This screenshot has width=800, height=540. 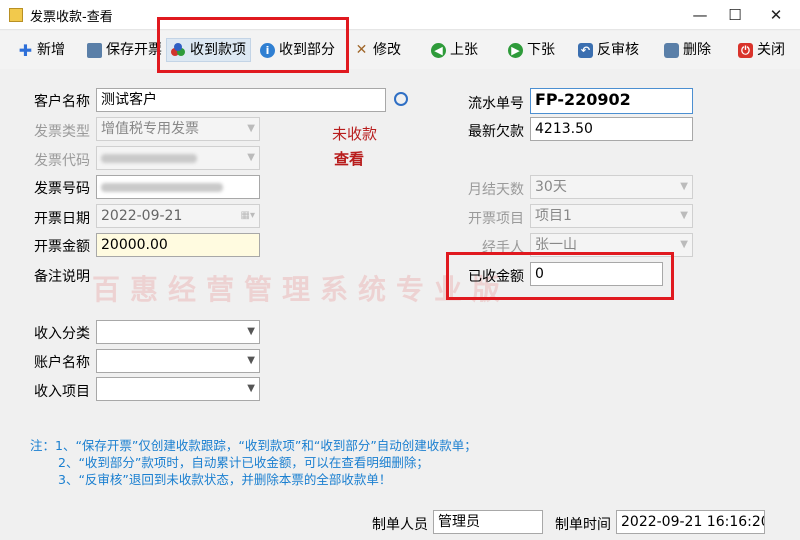 I want to click on invoice-type-select: 增值税专用发票 ▼, so click(x=178, y=129).